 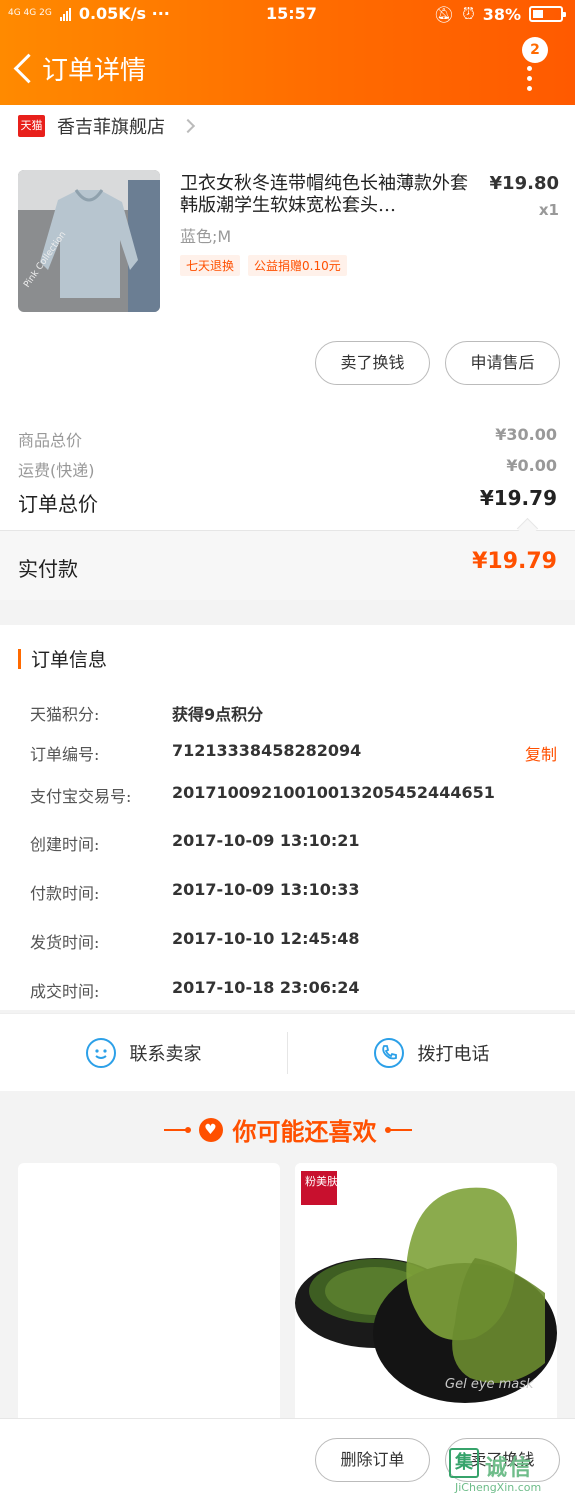 What do you see at coordinates (327, 1181) in the screenshot?
I see `brand-logo-text: 粉美肤康` at bounding box center [327, 1181].